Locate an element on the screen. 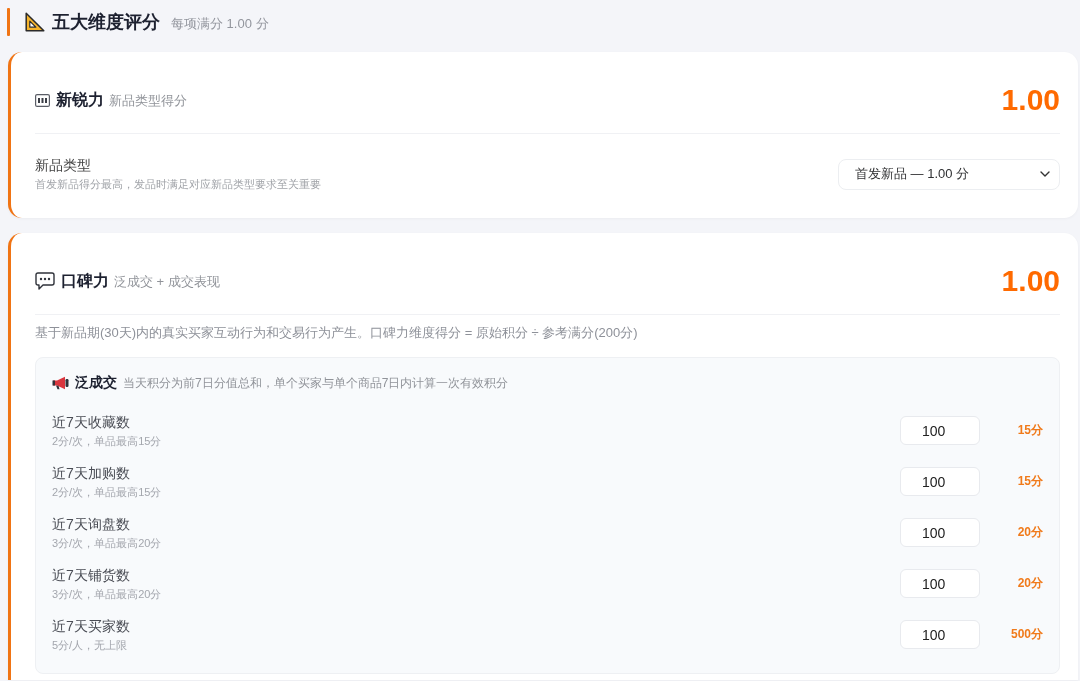 Image resolution: width=1080 pixels, height=681 pixels. metric-label: 近7天加购数 is located at coordinates (91, 472).